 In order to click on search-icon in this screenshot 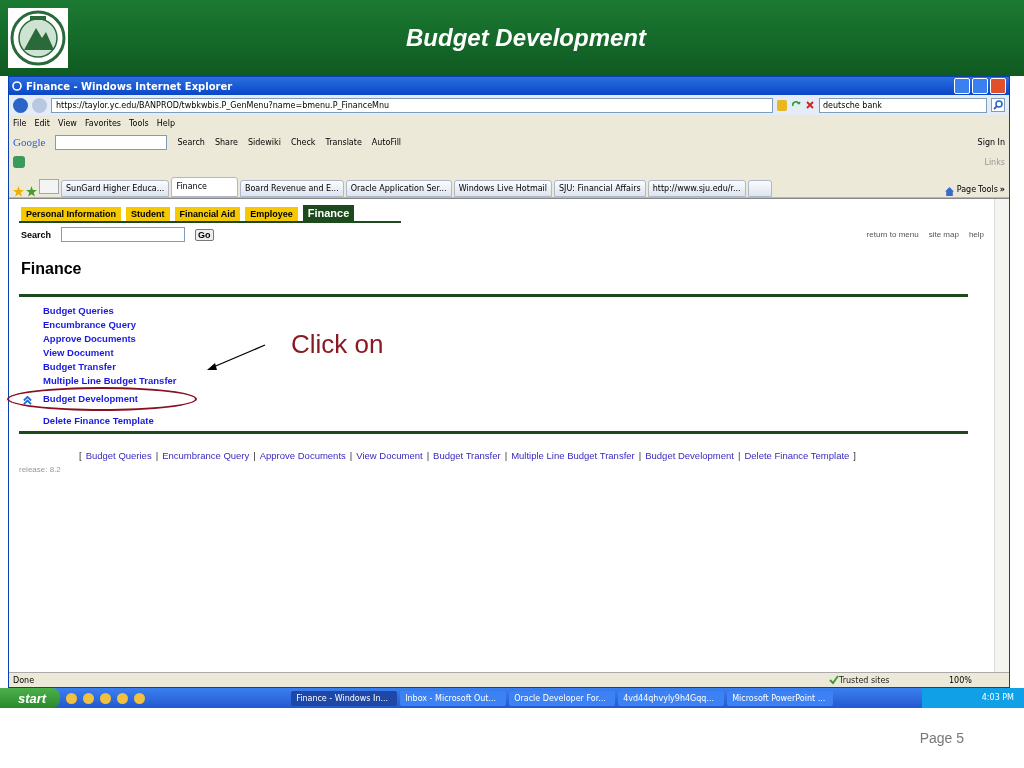, I will do `click(998, 105)`.